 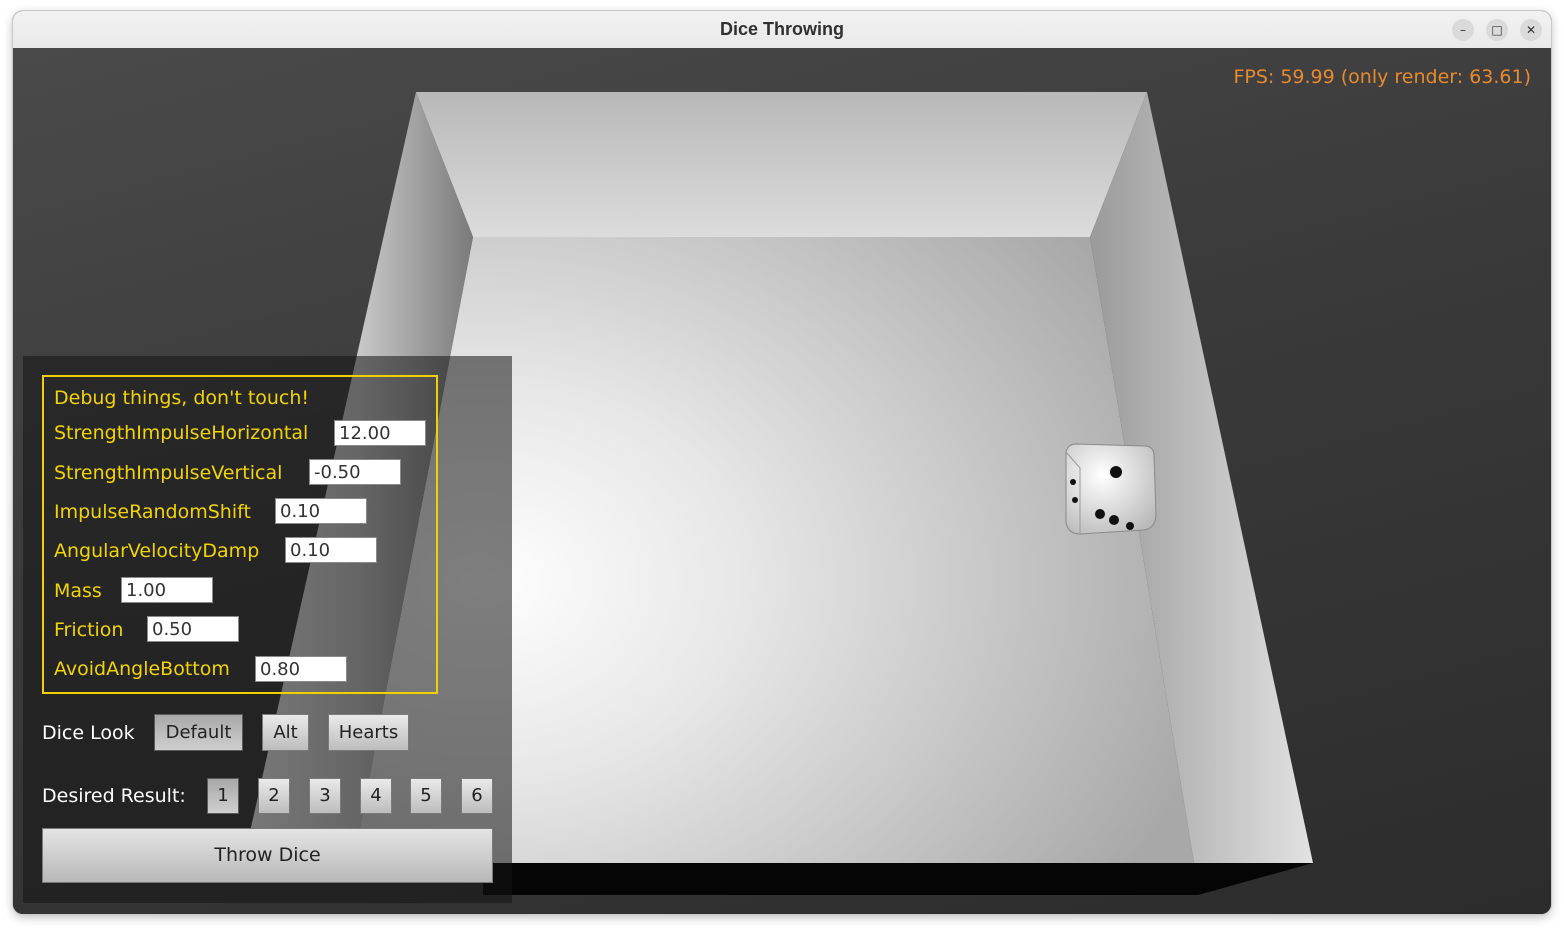 What do you see at coordinates (426, 796) in the screenshot?
I see `desired-result-5-button: 5` at bounding box center [426, 796].